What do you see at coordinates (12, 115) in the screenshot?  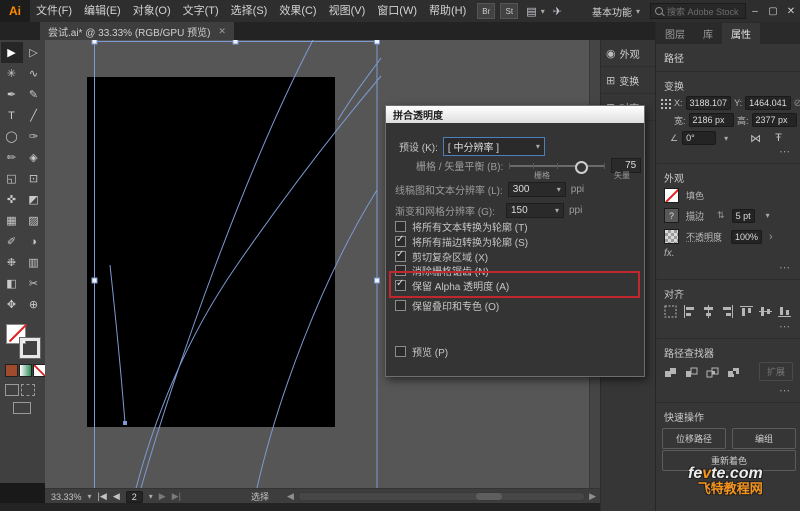 I see `type-tool-icon: T` at bounding box center [12, 115].